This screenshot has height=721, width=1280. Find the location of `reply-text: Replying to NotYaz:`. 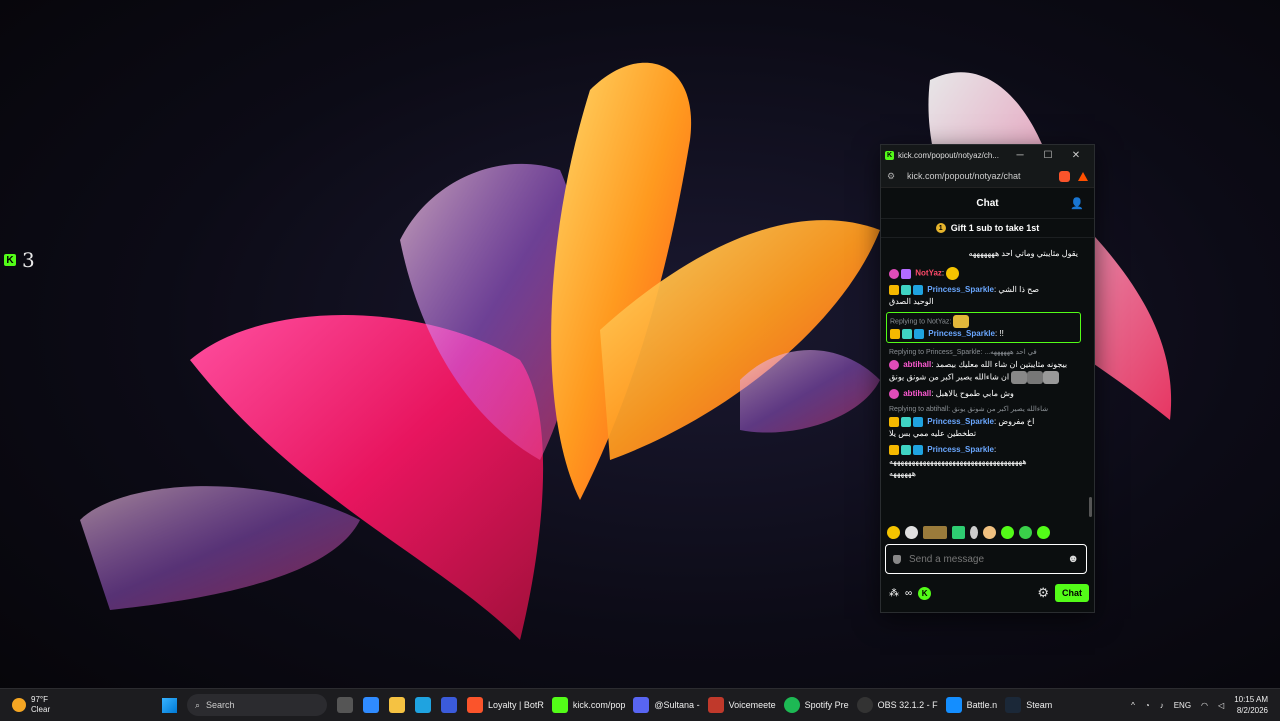

reply-text: Replying to NotYaz: is located at coordinates (921, 322).